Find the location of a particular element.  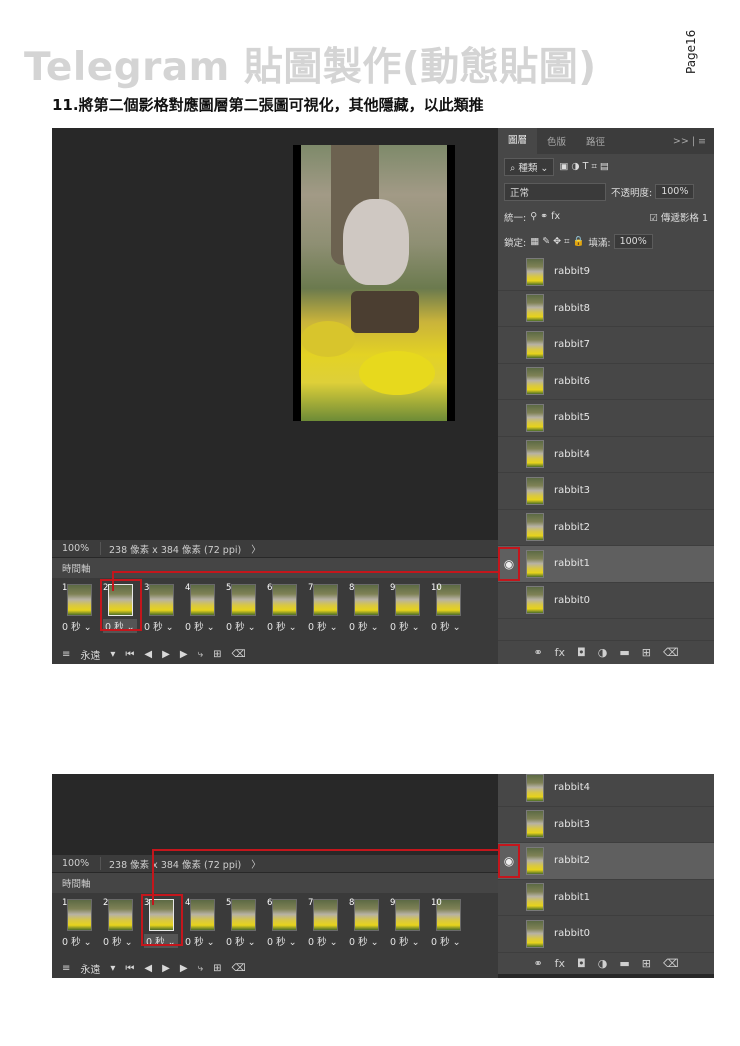

layer-row-rabbit2: ◉ rabbit2 is located at coordinates (606, 861).